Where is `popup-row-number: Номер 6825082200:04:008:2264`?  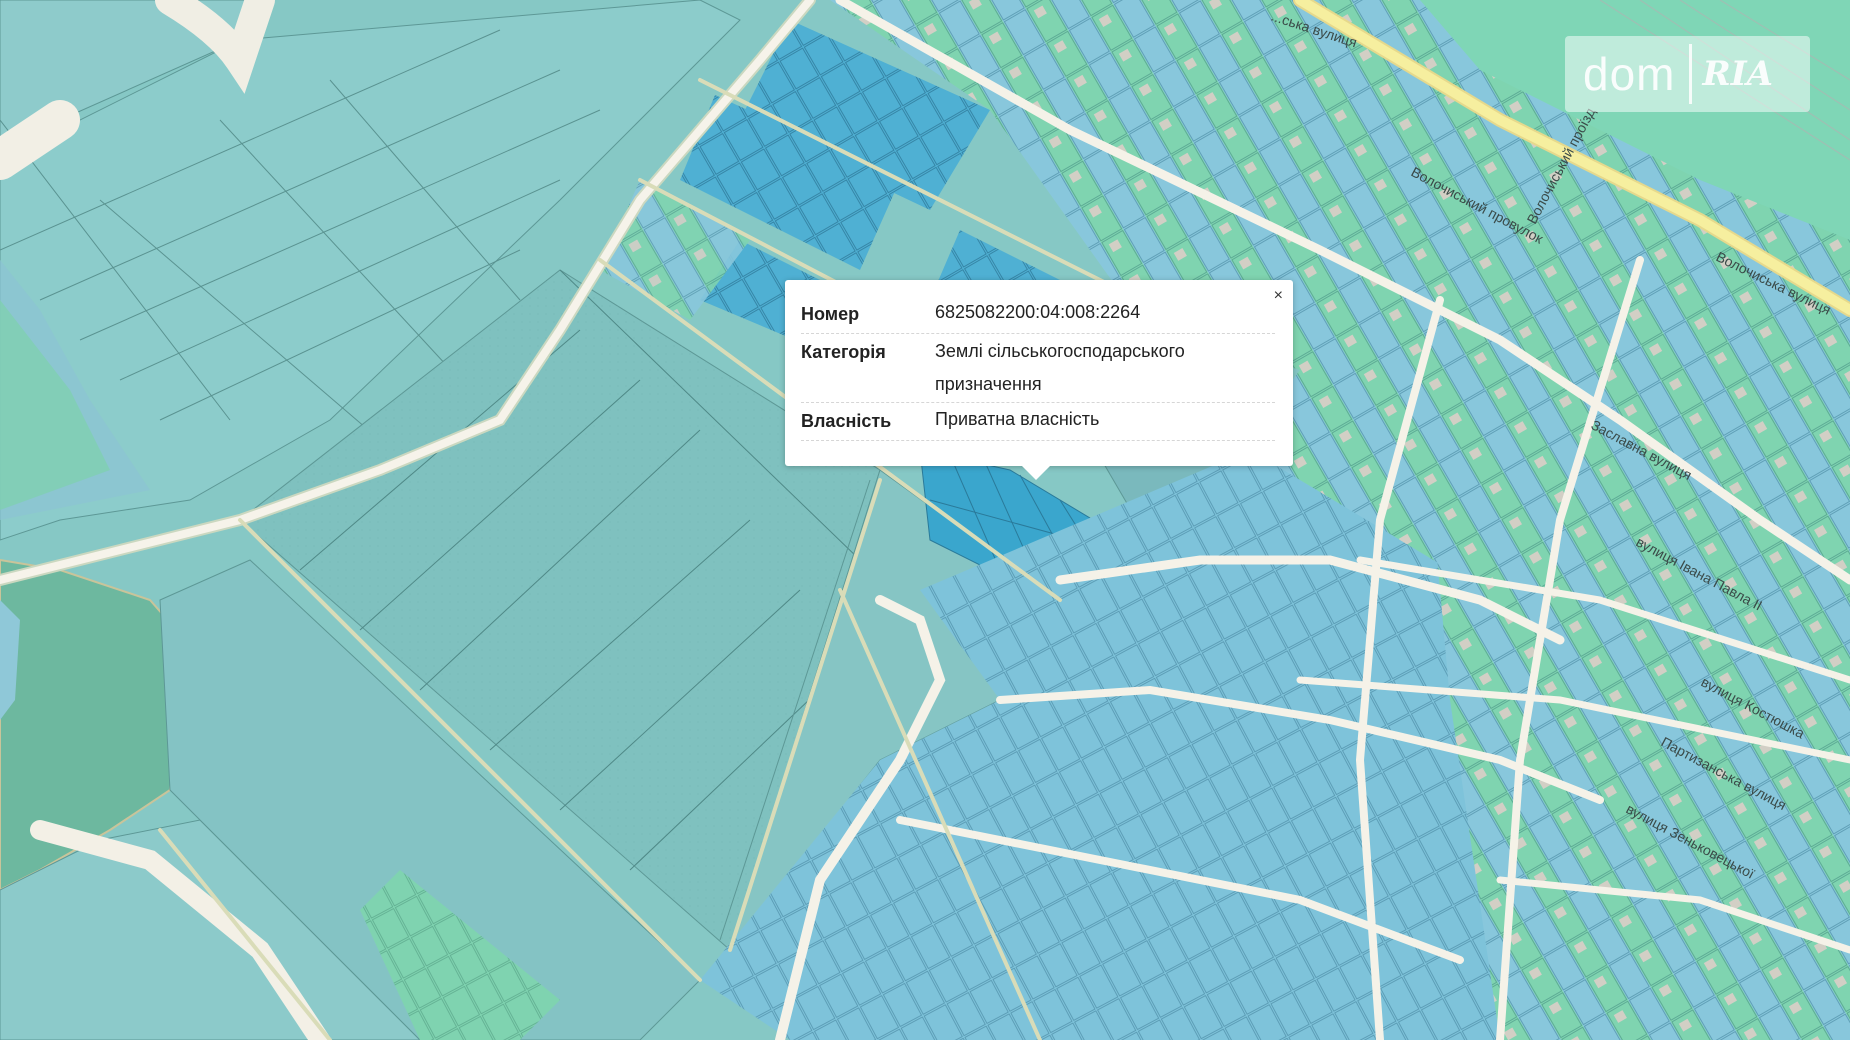
popup-row-number: Номер 6825082200:04:008:2264 is located at coordinates (1038, 315).